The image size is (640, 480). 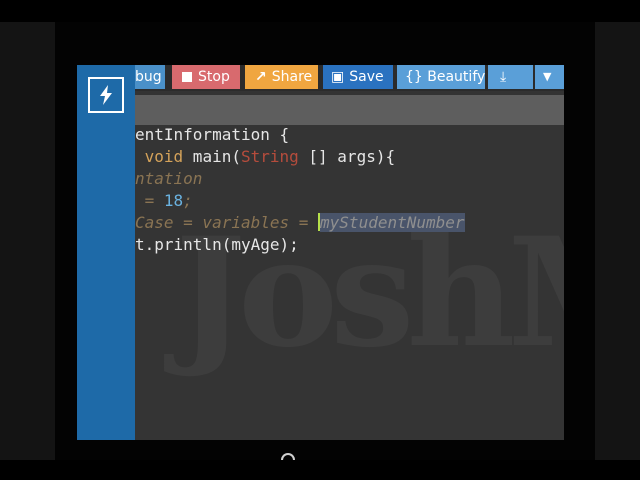 What do you see at coordinates (366, 77) in the screenshot?
I see `save-label: Save` at bounding box center [366, 77].